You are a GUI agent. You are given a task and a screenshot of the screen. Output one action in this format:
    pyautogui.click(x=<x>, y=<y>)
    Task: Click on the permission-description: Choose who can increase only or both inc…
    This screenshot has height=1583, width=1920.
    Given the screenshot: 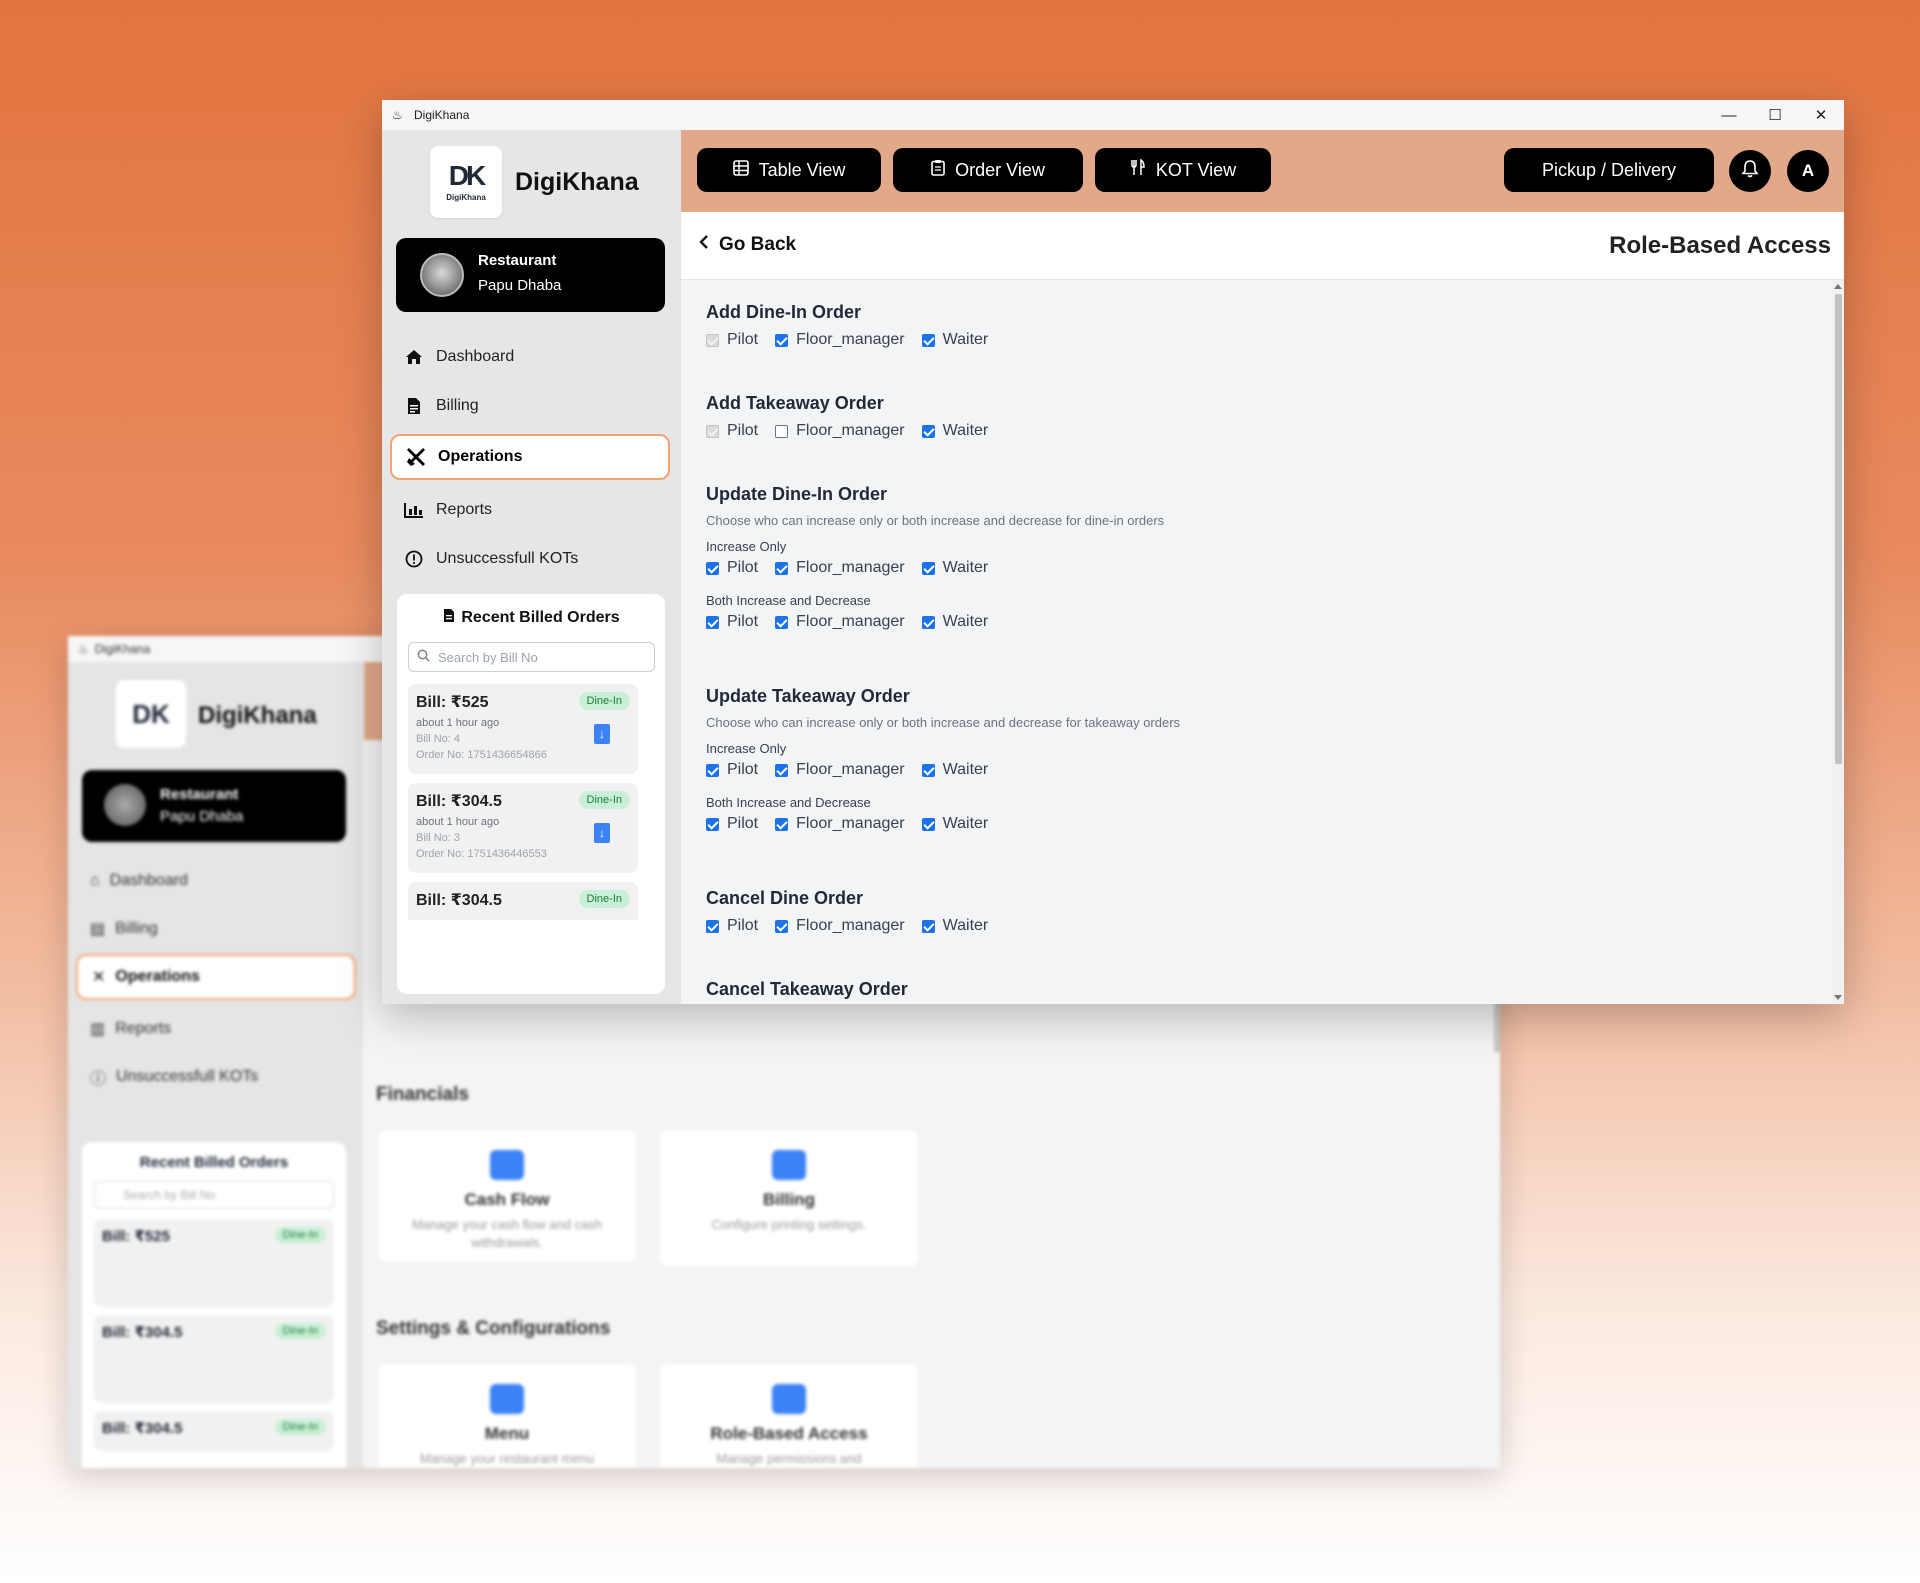 What is the action you would take?
    pyautogui.click(x=943, y=722)
    